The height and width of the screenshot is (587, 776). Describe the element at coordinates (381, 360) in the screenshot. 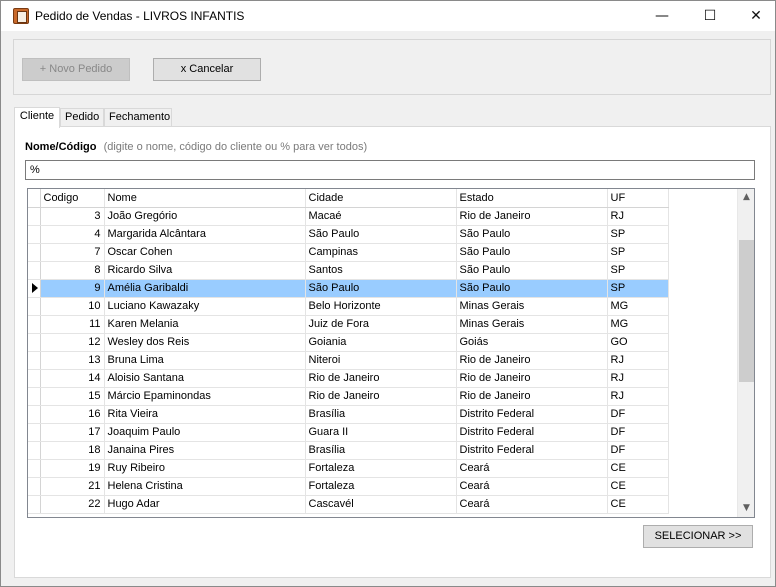

I see `cell-cidade: Niteroi` at that location.